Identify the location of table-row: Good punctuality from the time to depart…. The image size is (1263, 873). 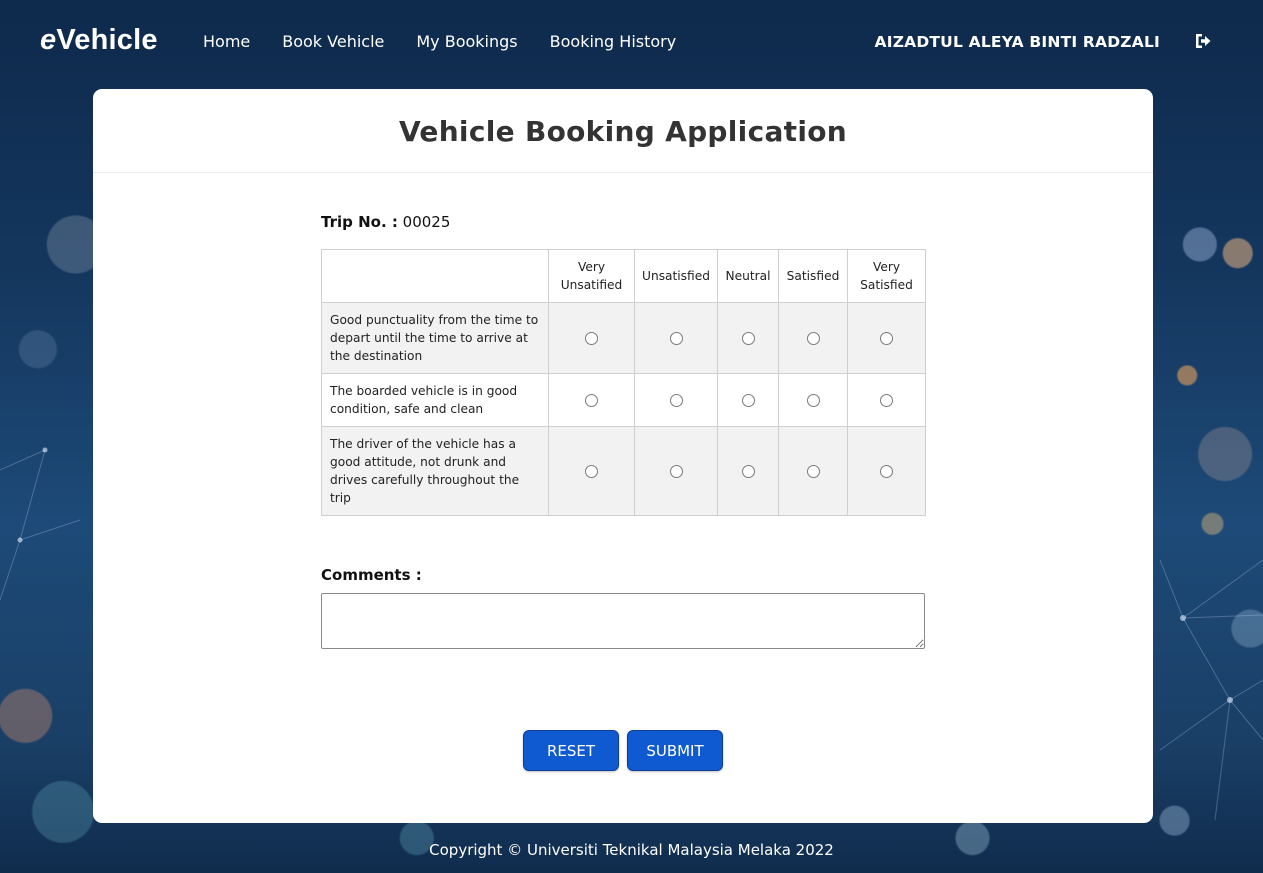
(623, 338).